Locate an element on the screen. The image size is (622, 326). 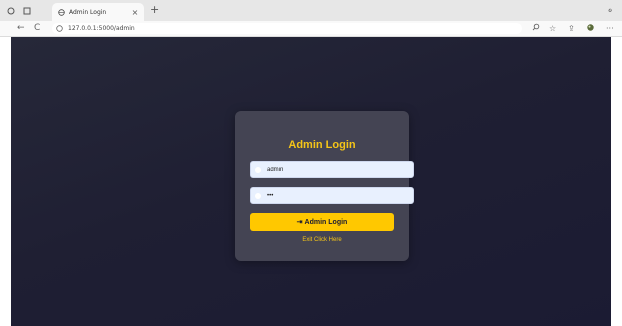
address-bar: 127.0.0.1:5000/admin is located at coordinates (287, 28).